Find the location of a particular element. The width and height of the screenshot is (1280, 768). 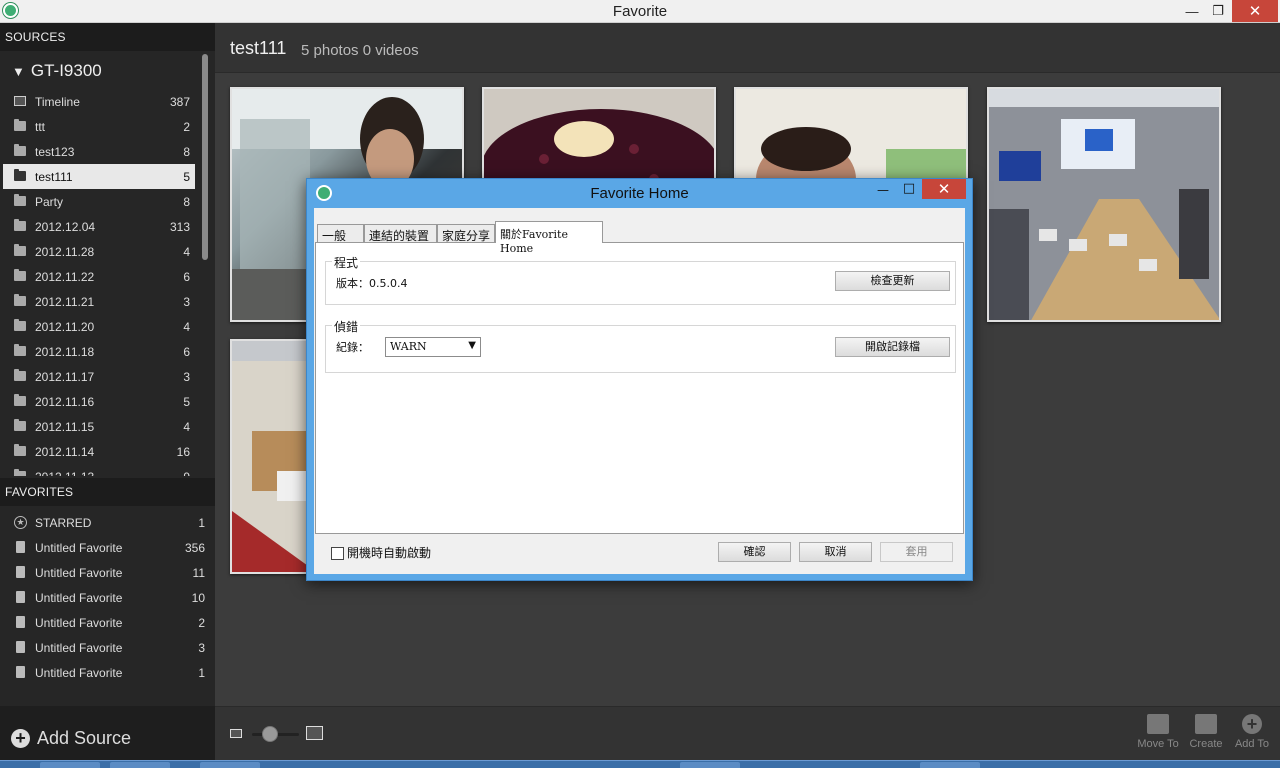

sidebar-item: 2012.11.18 6 is located at coordinates (99, 351).